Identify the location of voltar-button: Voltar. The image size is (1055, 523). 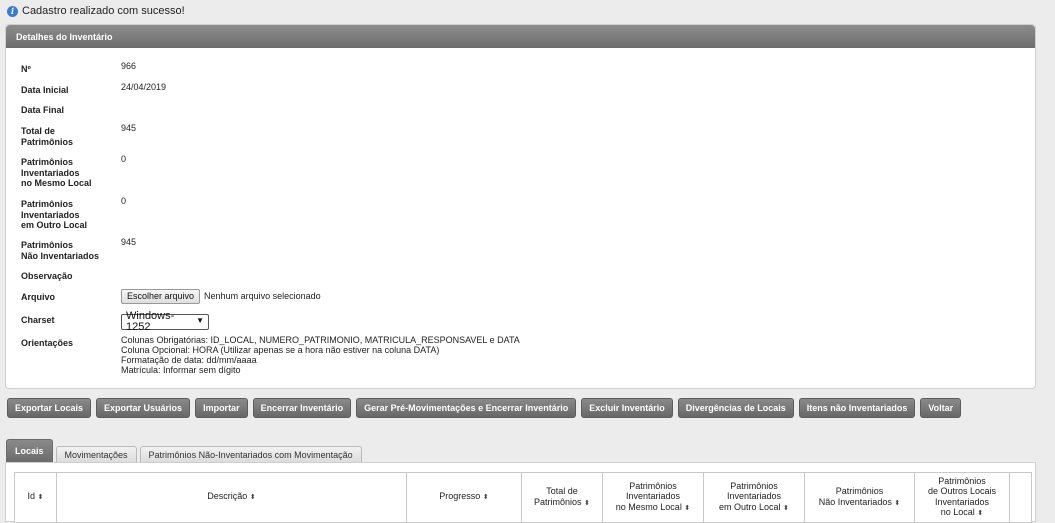
(941, 408).